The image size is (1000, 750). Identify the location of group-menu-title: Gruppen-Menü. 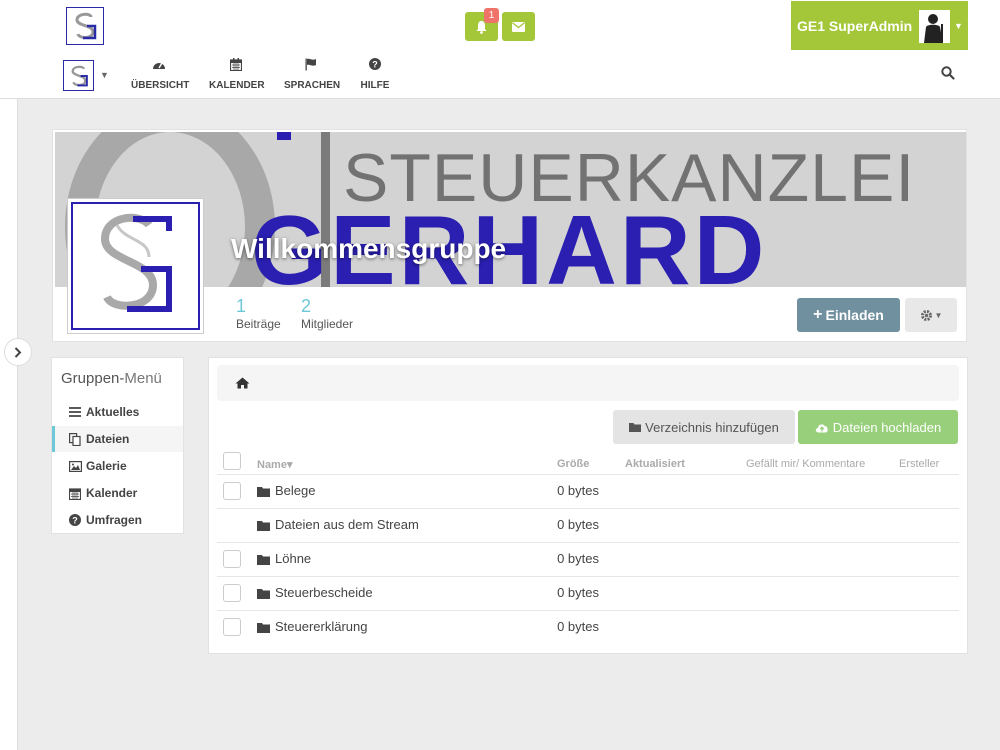
(111, 378).